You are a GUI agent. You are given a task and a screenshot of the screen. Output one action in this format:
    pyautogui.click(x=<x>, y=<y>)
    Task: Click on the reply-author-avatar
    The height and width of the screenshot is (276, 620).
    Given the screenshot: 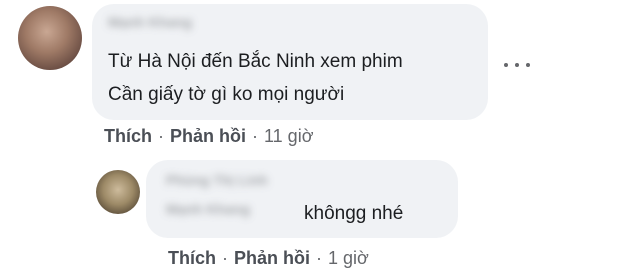 What is the action you would take?
    pyautogui.click(x=118, y=192)
    